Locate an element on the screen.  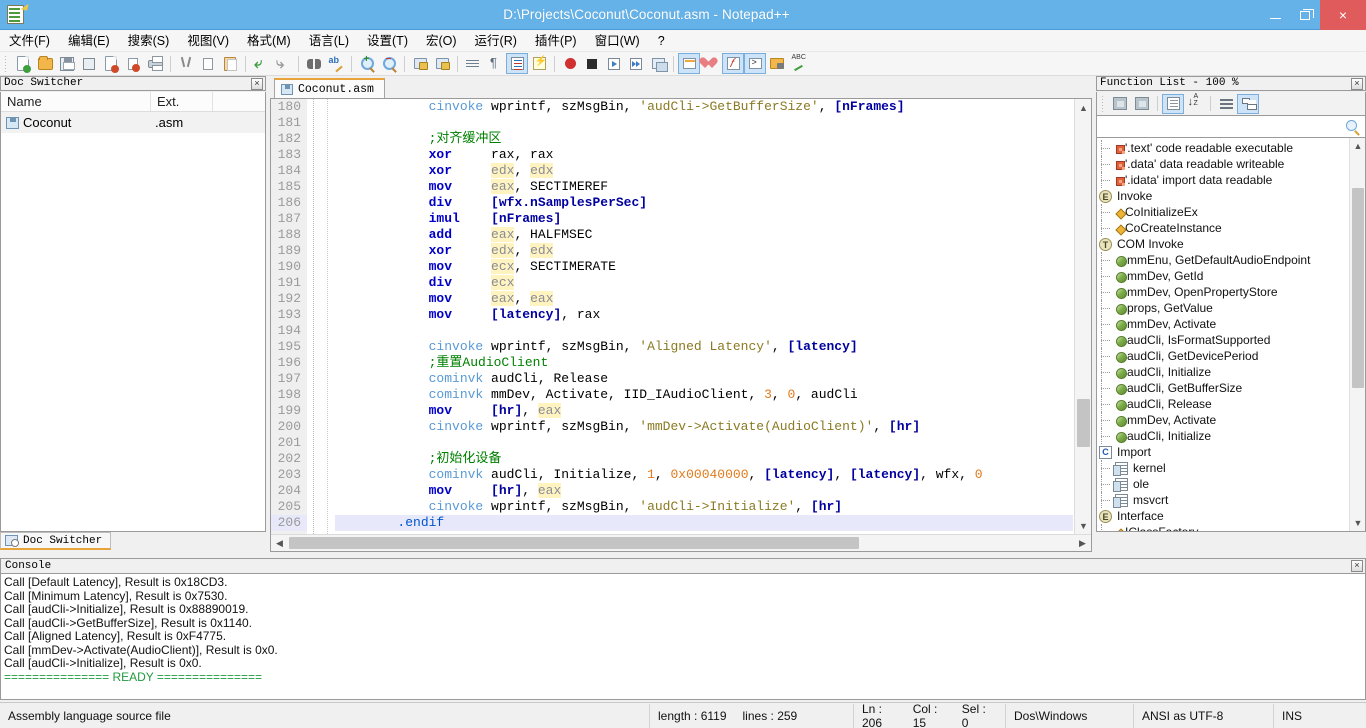
maximize-button is located at coordinates (1305, 15).